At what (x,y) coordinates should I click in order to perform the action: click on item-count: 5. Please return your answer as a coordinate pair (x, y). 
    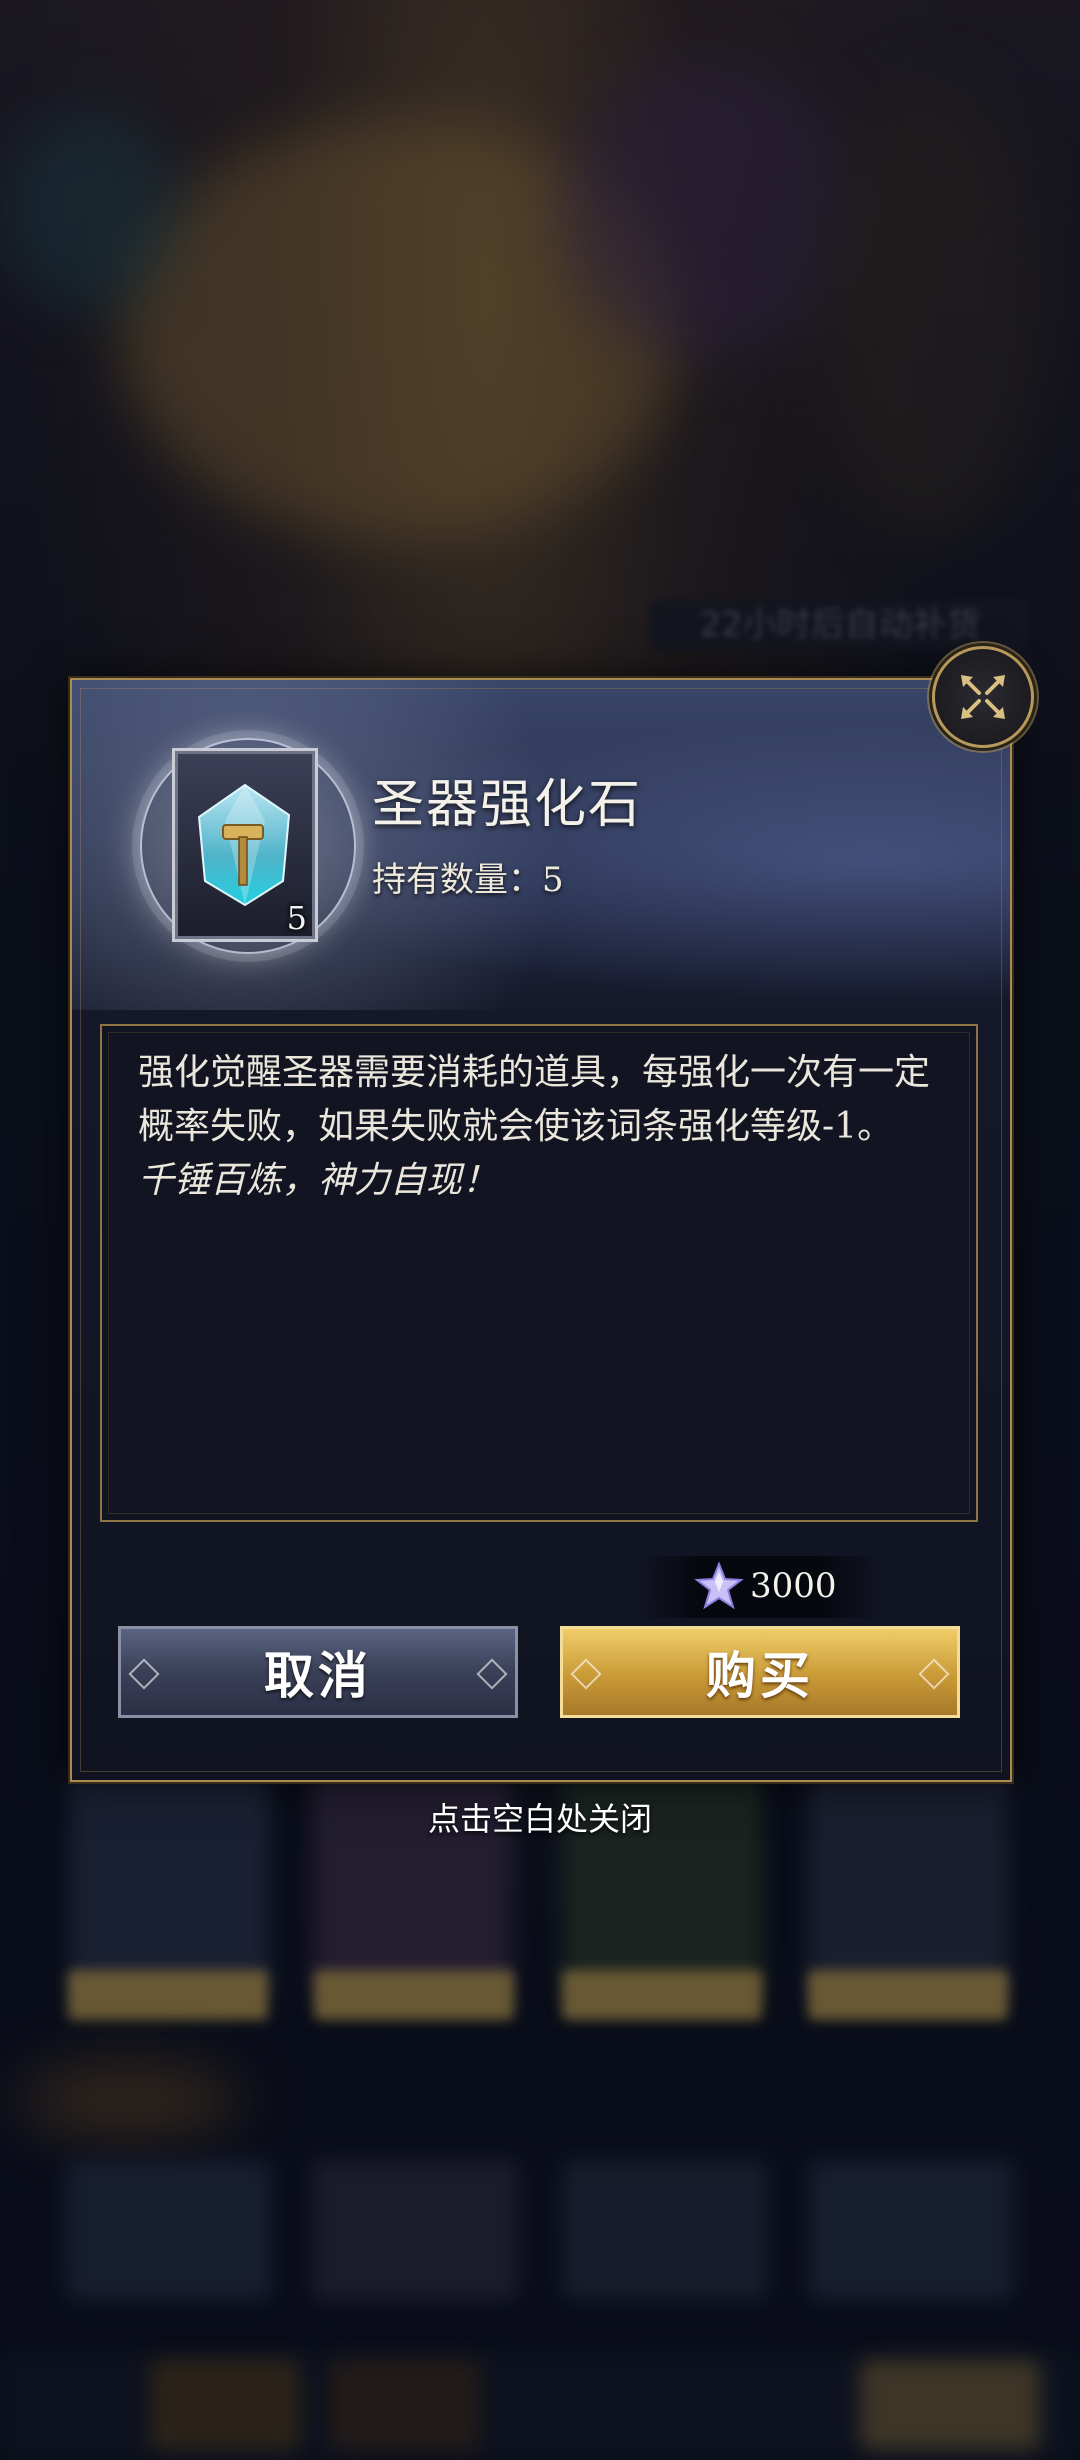
    Looking at the image, I should click on (296, 918).